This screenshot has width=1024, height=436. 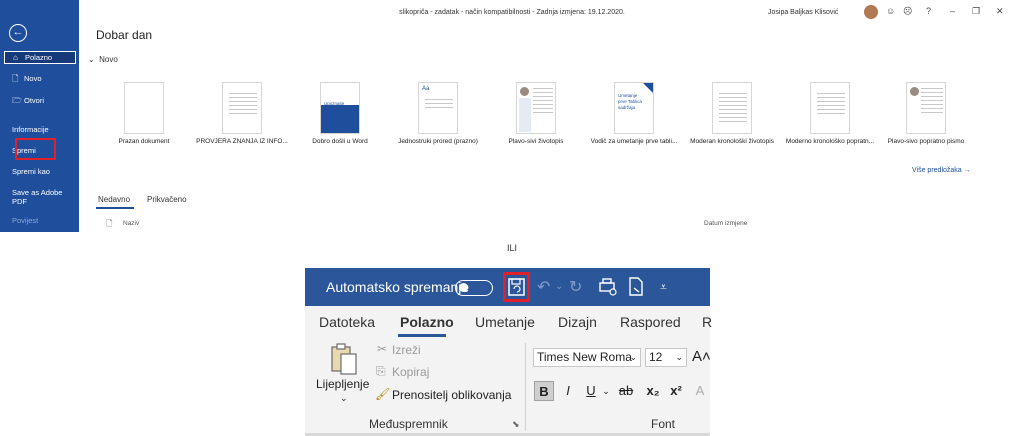 I want to click on quick-access-toolbar: Automatsko spremanje ↶ ⌄ ↻ ⩡, so click(x=507, y=287).